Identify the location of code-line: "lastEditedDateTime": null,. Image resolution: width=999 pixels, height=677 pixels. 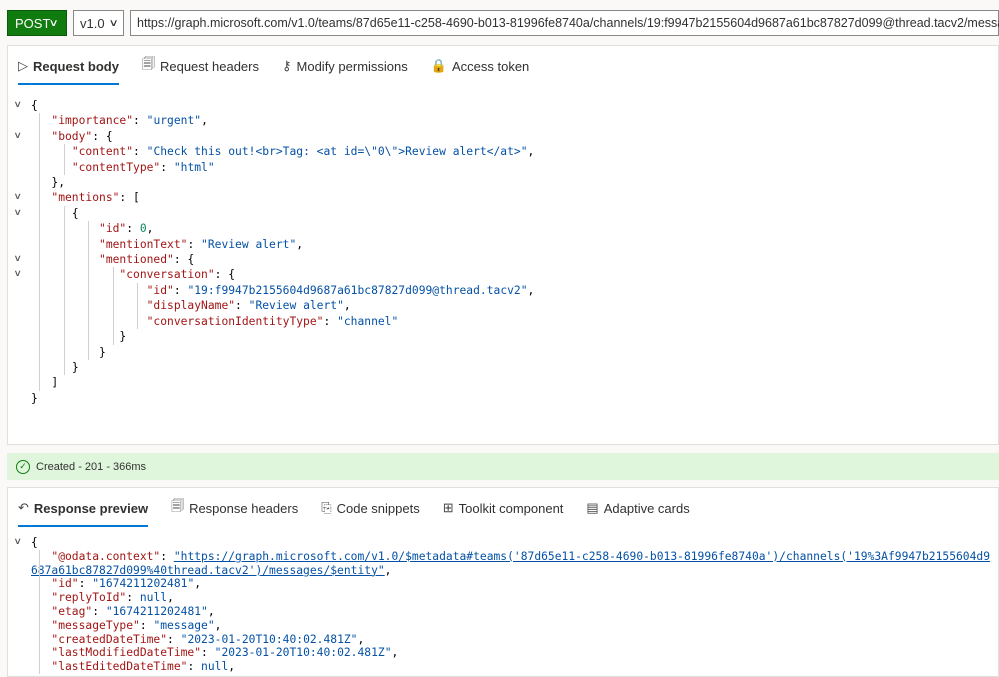
(503, 667).